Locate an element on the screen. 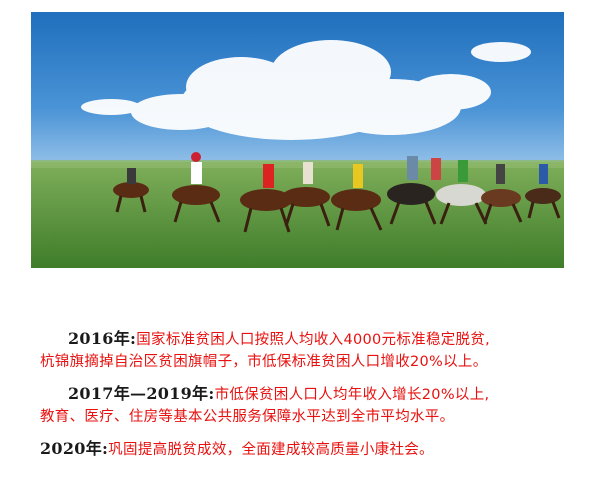 Image resolution: width=600 pixels, height=490 pixels. goal-text-line: 国家标准贫困人口按照人均收入4000元标准稳定脱贫, is located at coordinates (313, 340).